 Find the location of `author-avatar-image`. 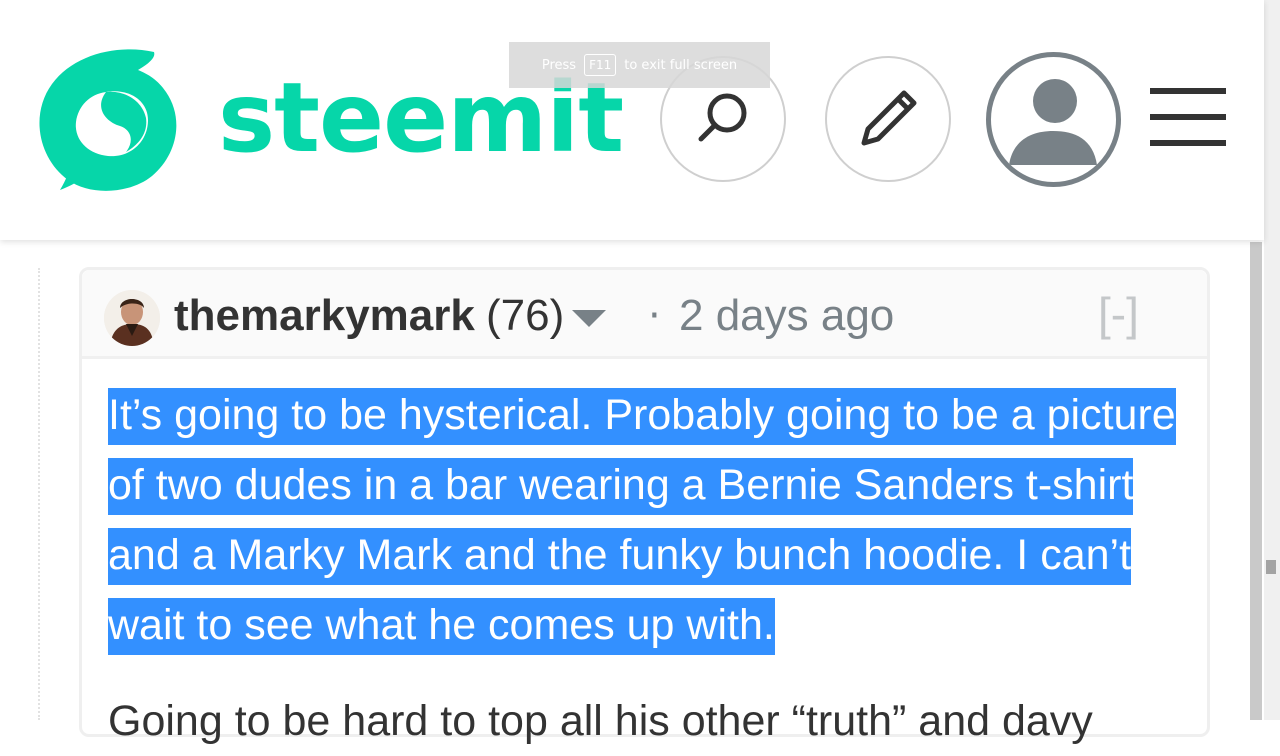

author-avatar-image is located at coordinates (132, 318).